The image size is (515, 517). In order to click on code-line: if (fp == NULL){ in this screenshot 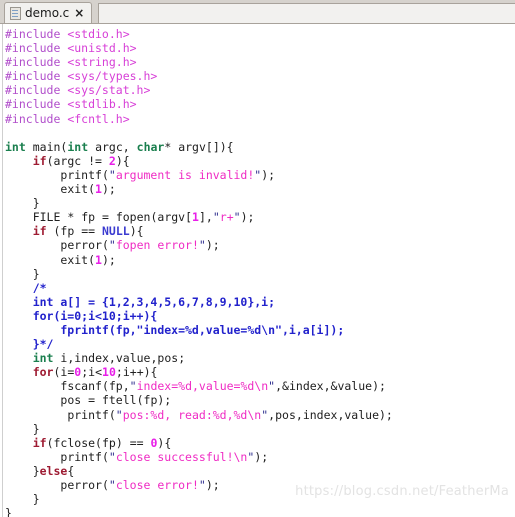, I will do `click(88, 231)`.